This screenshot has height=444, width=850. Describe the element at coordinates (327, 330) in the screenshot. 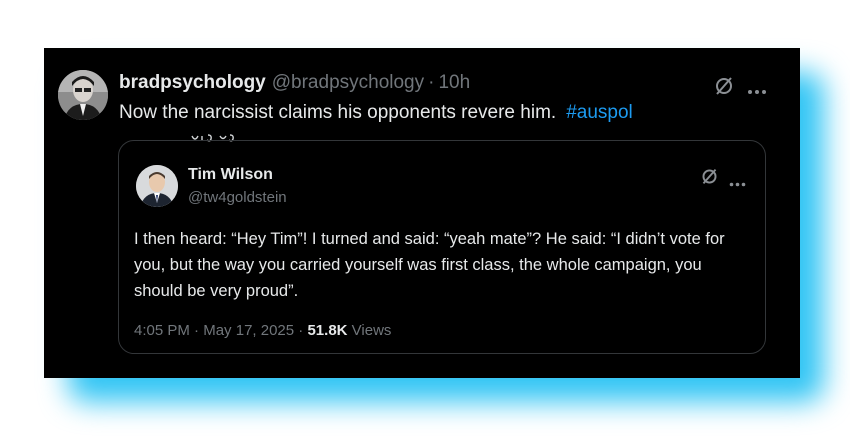

I see `views-count: 51.8K` at that location.